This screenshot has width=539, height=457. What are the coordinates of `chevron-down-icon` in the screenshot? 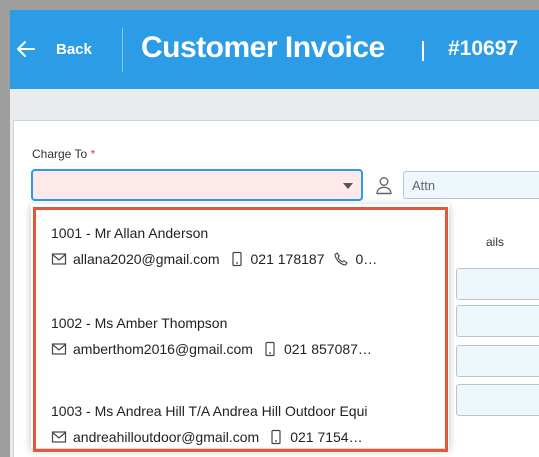 It's located at (348, 186).